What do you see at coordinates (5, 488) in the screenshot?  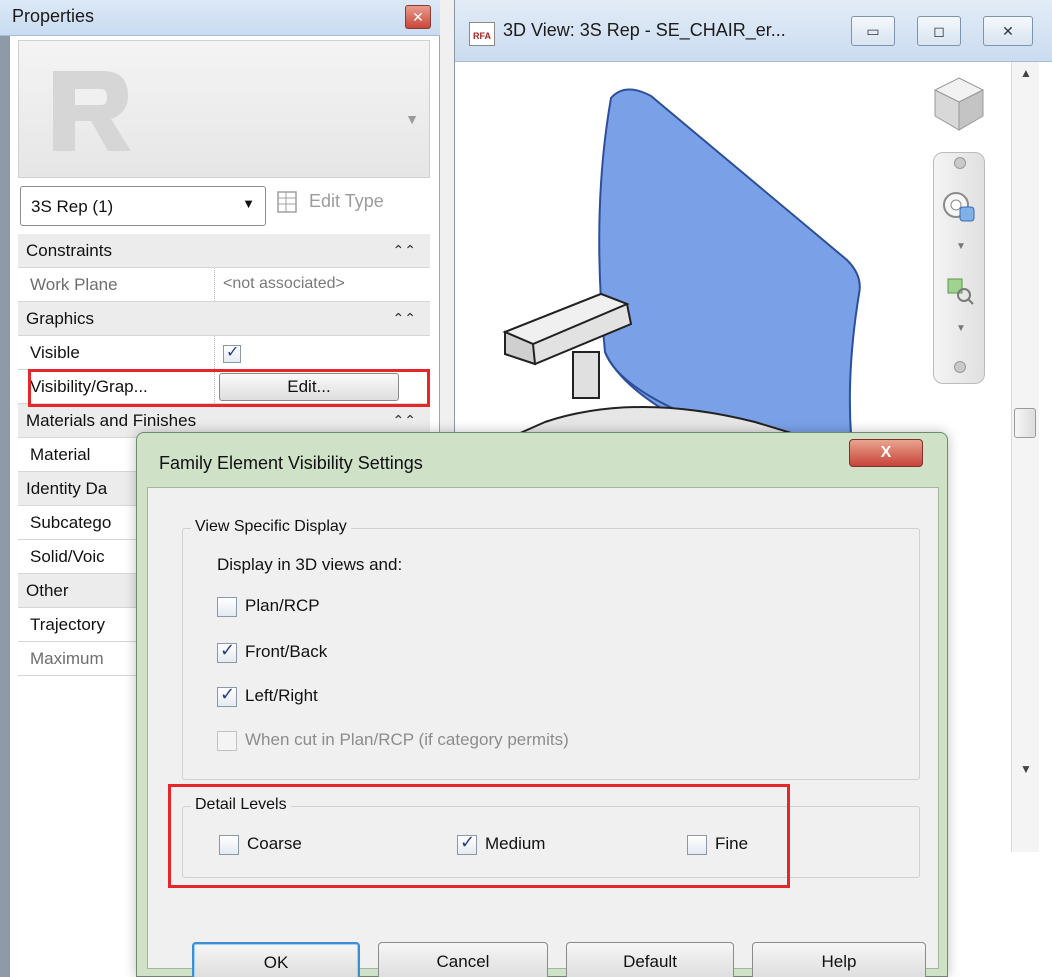 I see `palette-dock-edge` at bounding box center [5, 488].